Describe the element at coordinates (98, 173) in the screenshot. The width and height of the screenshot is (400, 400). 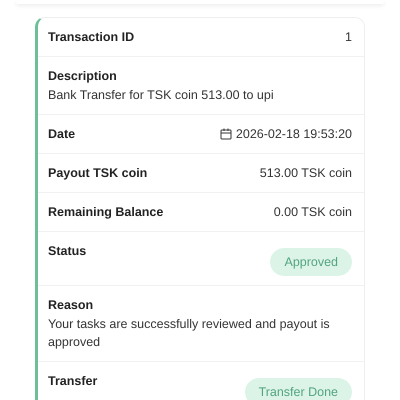
I see `field-label: Payout TSK coin` at that location.